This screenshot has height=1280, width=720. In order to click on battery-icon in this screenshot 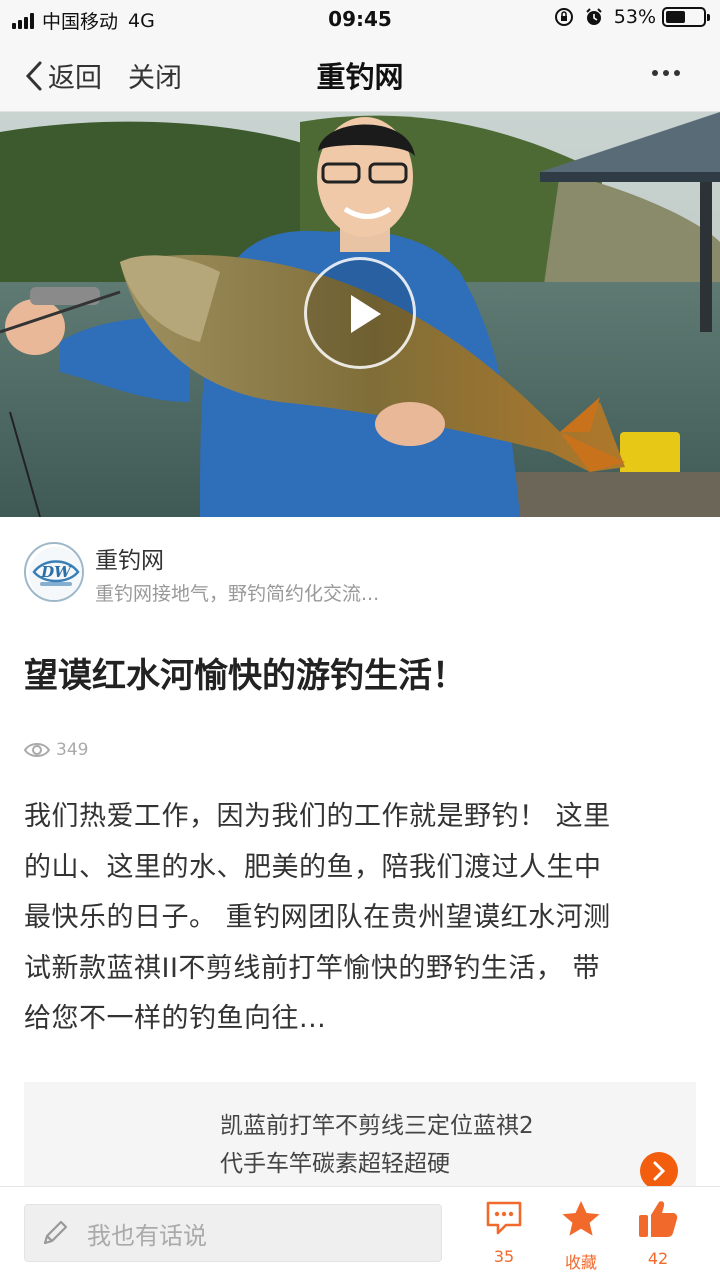, I will do `click(686, 17)`.